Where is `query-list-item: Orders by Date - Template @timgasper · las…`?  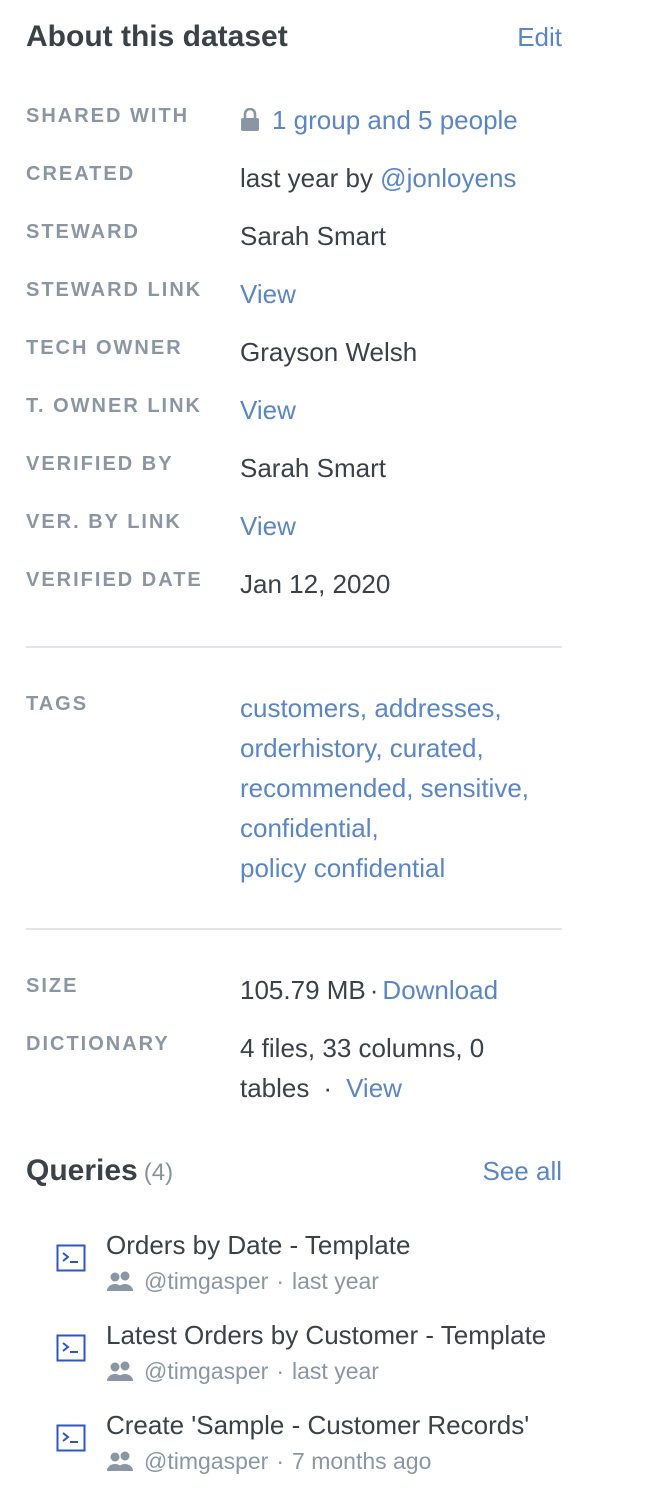 query-list-item: Orders by Date - Template @timgasper · las… is located at coordinates (309, 1270).